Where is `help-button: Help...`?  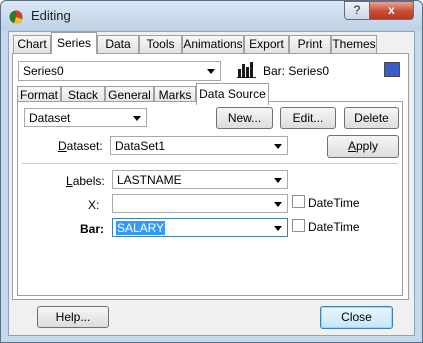
help-button: Help... is located at coordinates (73, 317).